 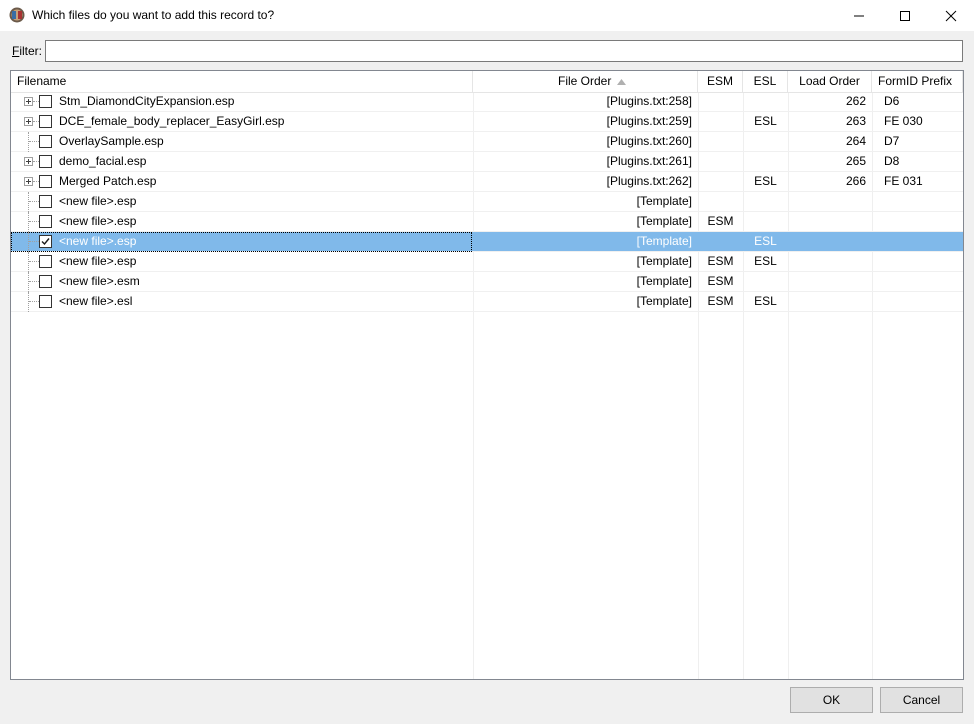 I want to click on maximize-icon, so click(x=905, y=16).